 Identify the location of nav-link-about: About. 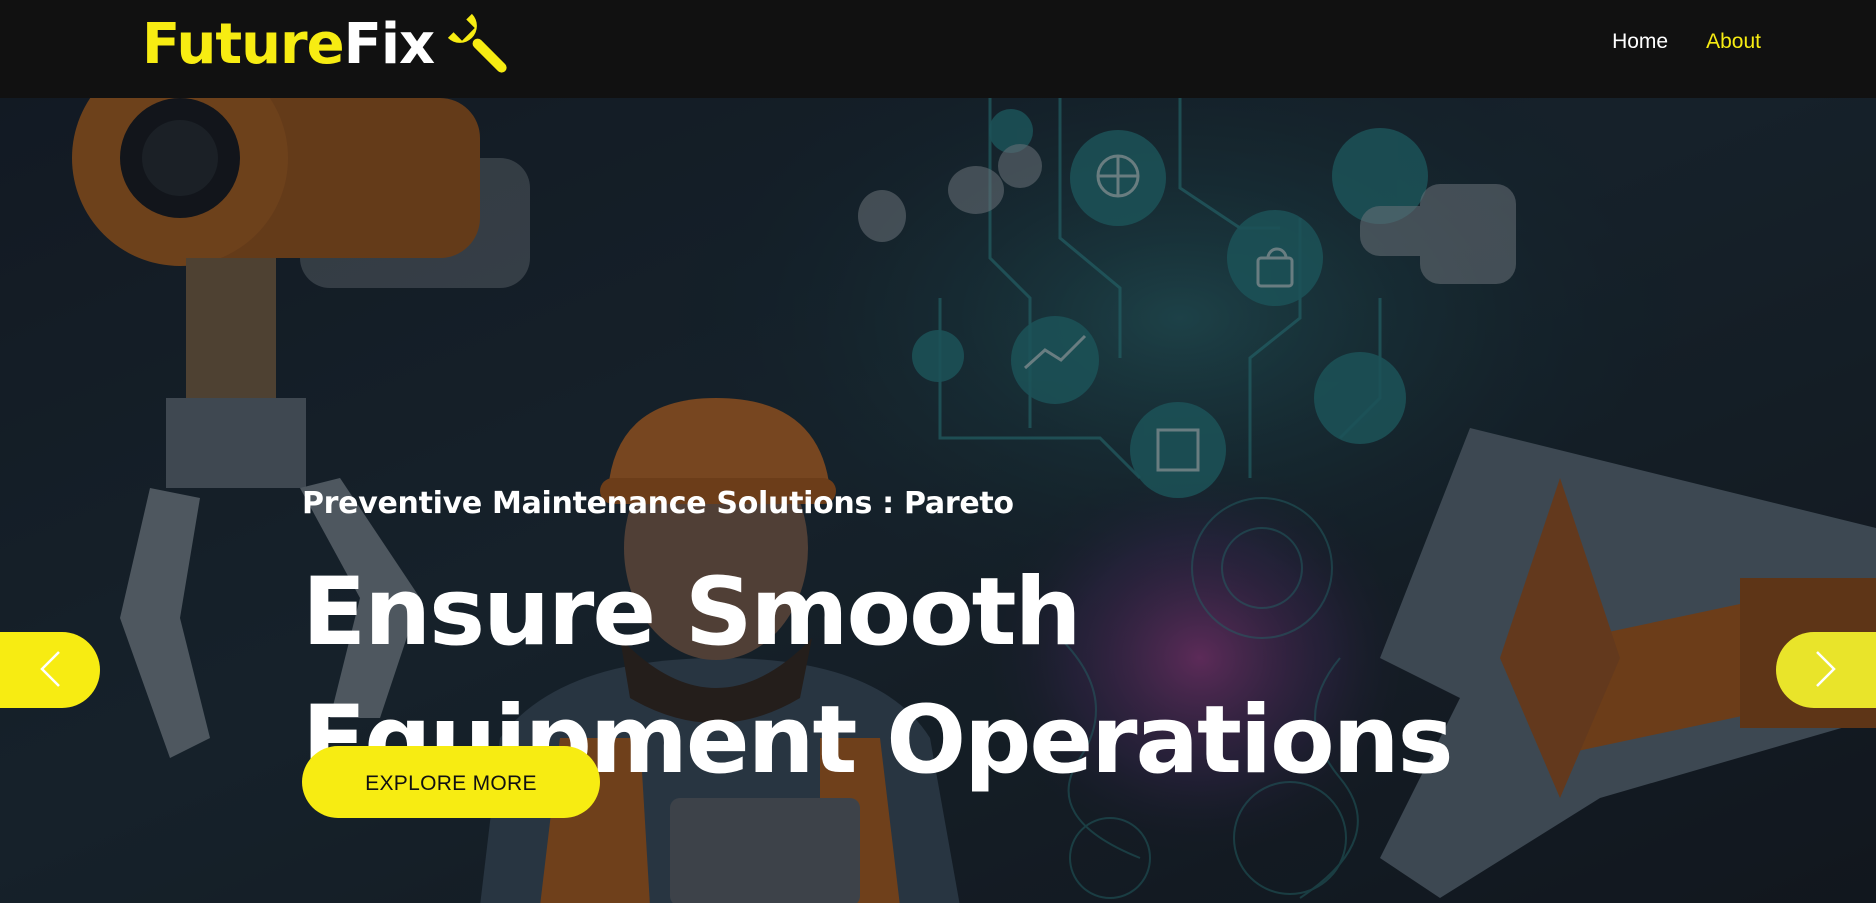
(1733, 42).